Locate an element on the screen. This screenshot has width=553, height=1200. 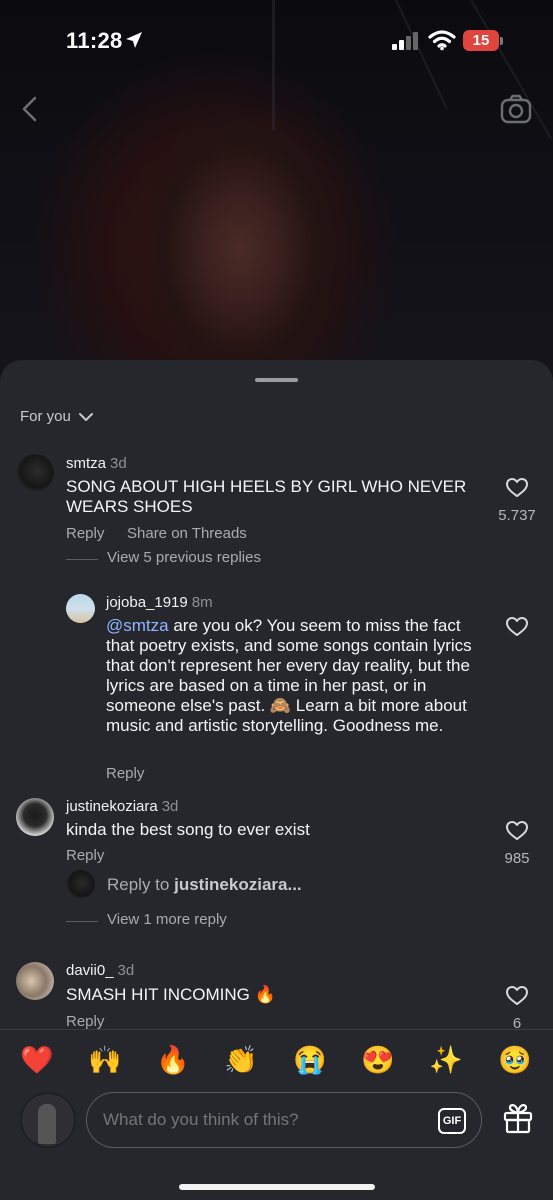
comment-input is located at coordinates (253, 1120).